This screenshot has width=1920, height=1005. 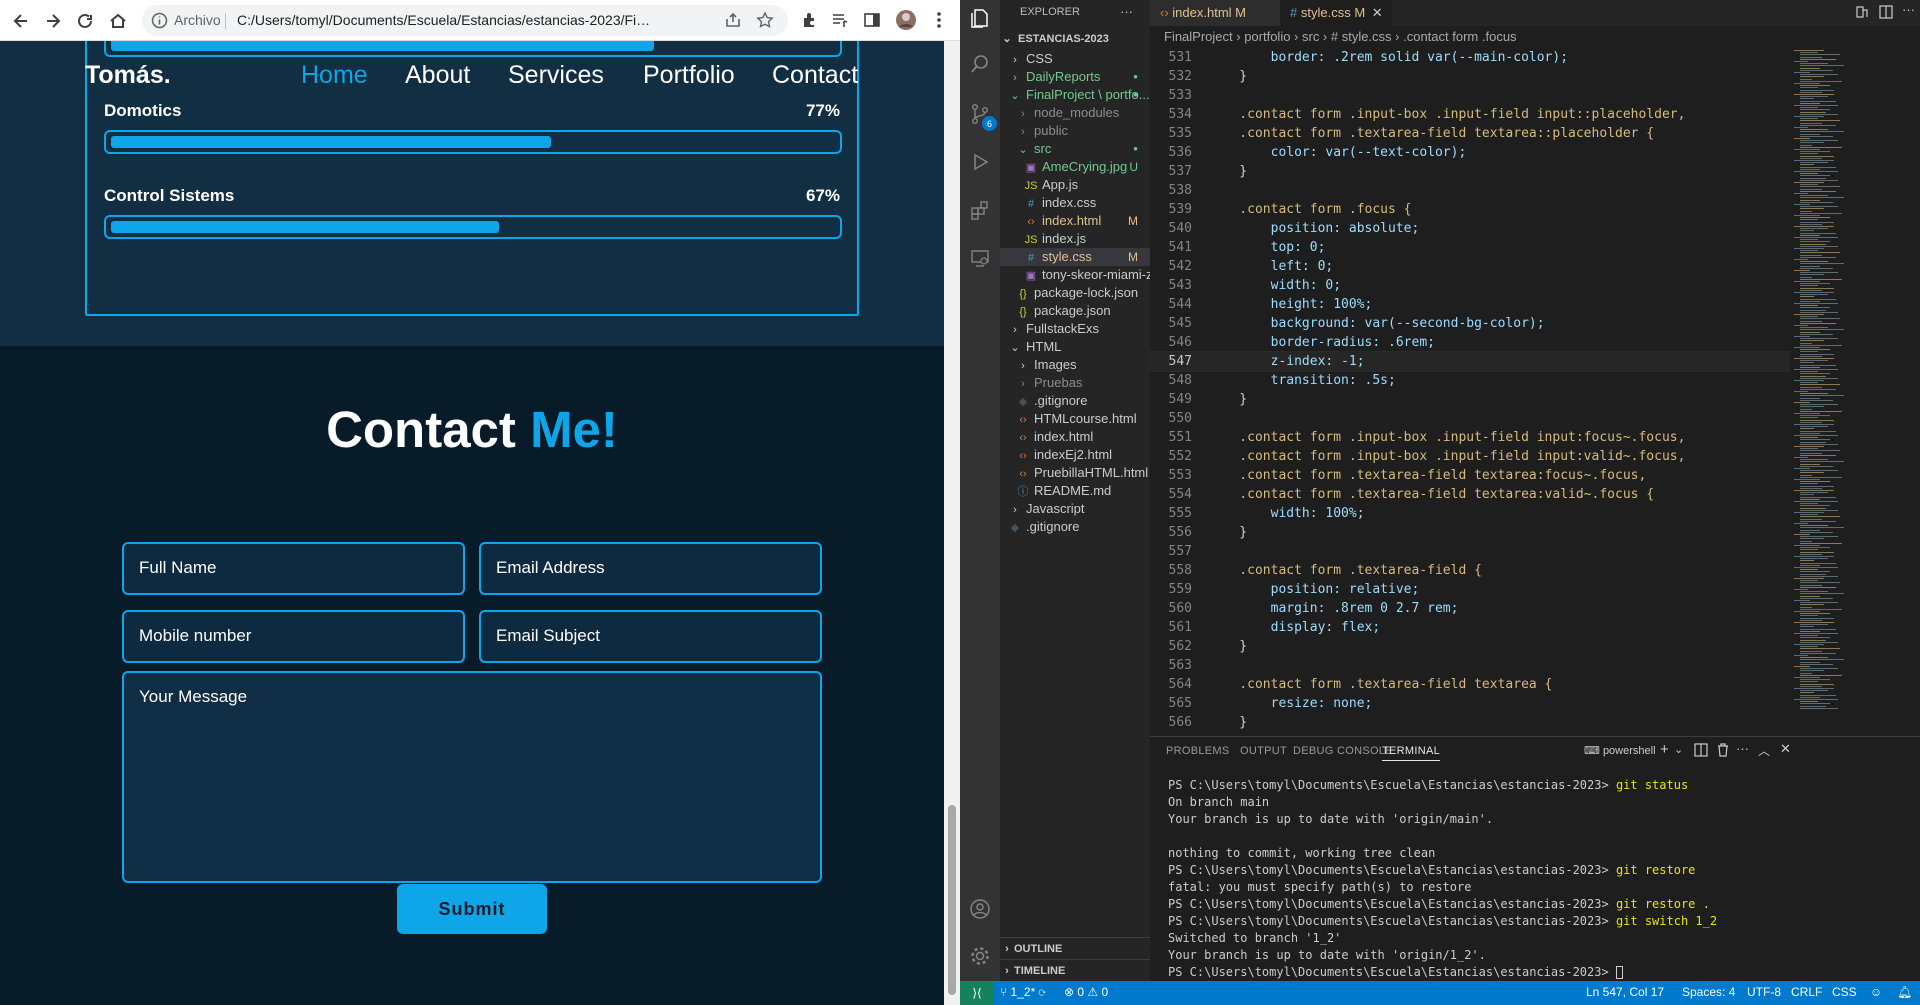 I want to click on full-name-input: Full Name, so click(x=293, y=568).